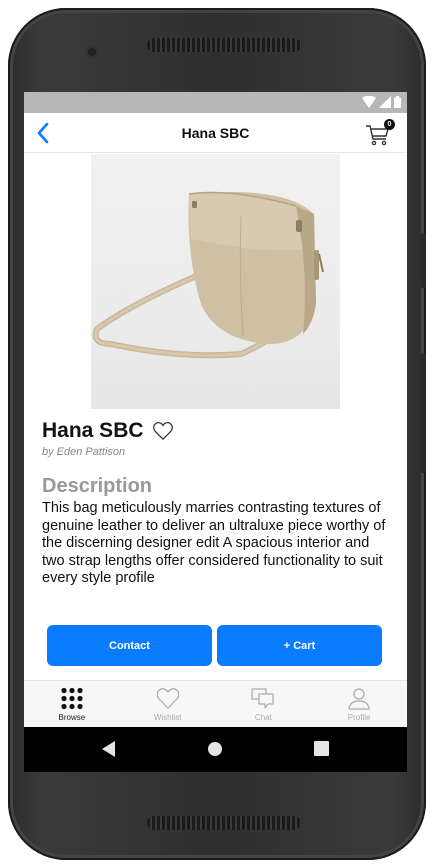  I want to click on power-button, so click(423, 260).